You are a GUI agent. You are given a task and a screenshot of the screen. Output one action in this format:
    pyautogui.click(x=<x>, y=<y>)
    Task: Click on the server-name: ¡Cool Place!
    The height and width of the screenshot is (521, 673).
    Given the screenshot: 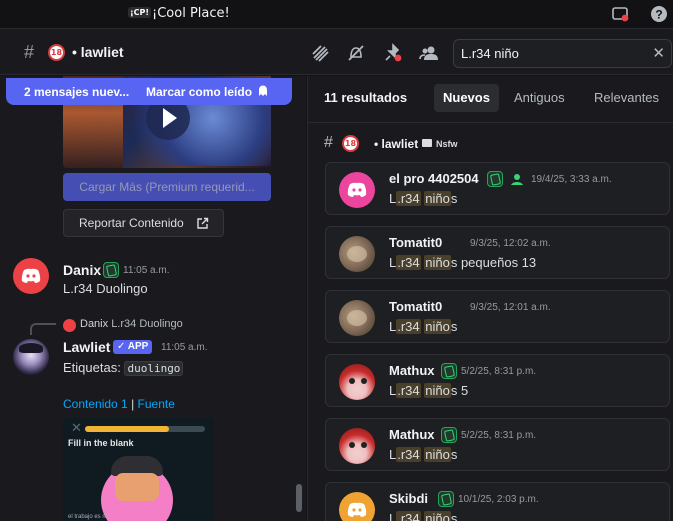 What is the action you would take?
    pyautogui.click(x=191, y=13)
    